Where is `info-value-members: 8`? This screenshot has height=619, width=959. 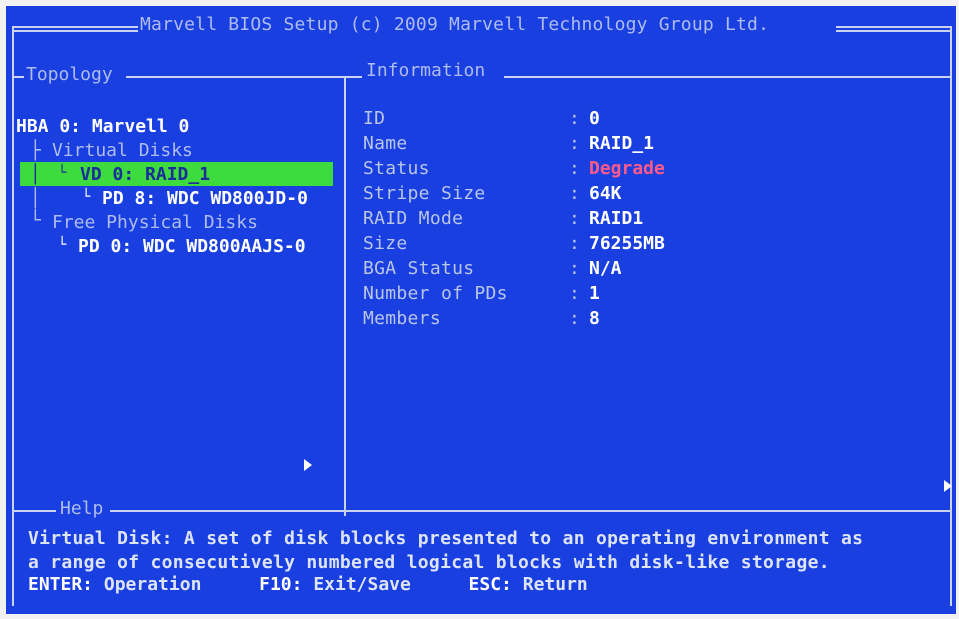
info-value-members: 8 is located at coordinates (594, 318).